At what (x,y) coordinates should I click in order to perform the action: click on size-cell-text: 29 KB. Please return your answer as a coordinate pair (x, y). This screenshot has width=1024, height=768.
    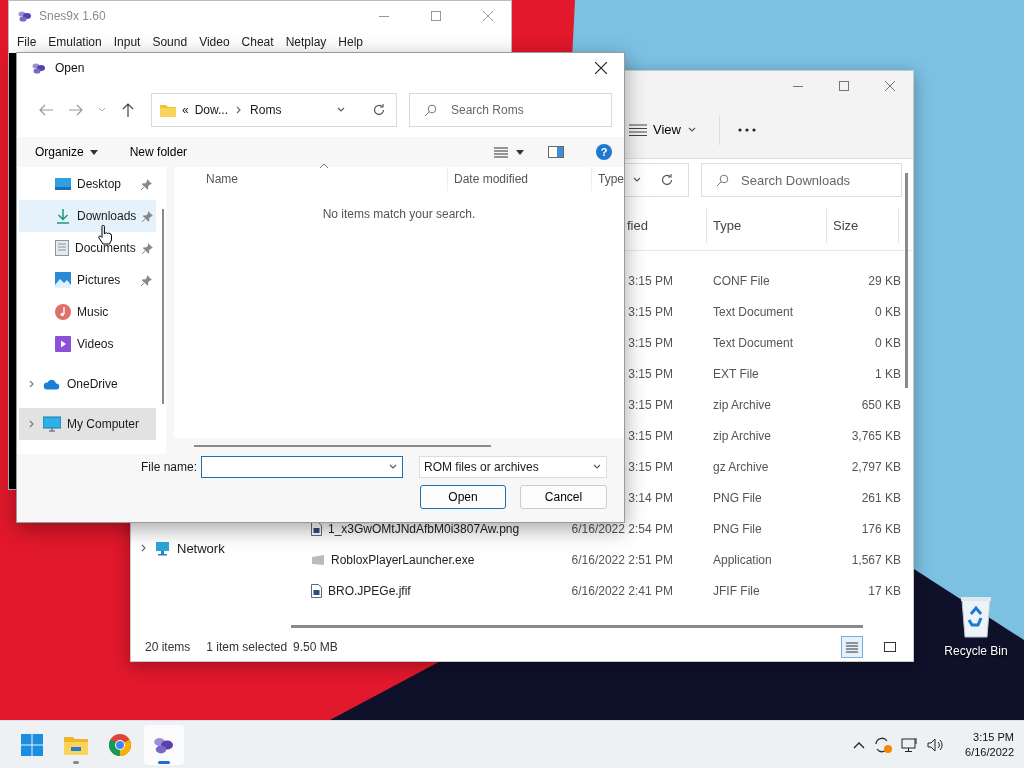
    Looking at the image, I should click on (884, 280).